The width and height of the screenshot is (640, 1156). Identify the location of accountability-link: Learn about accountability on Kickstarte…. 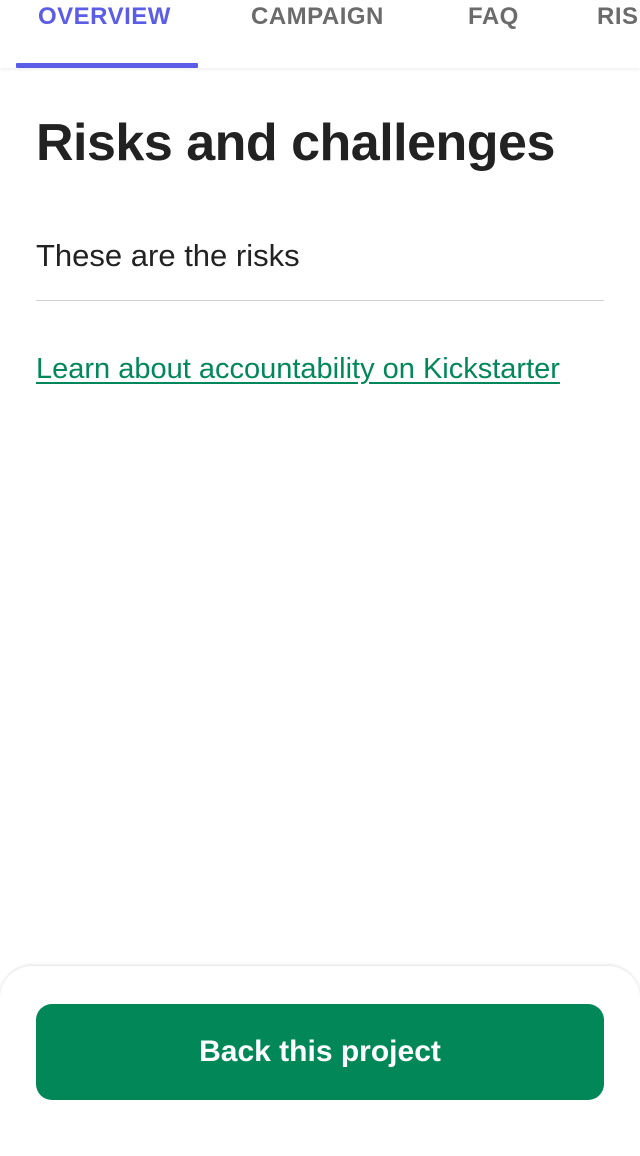
(298, 369).